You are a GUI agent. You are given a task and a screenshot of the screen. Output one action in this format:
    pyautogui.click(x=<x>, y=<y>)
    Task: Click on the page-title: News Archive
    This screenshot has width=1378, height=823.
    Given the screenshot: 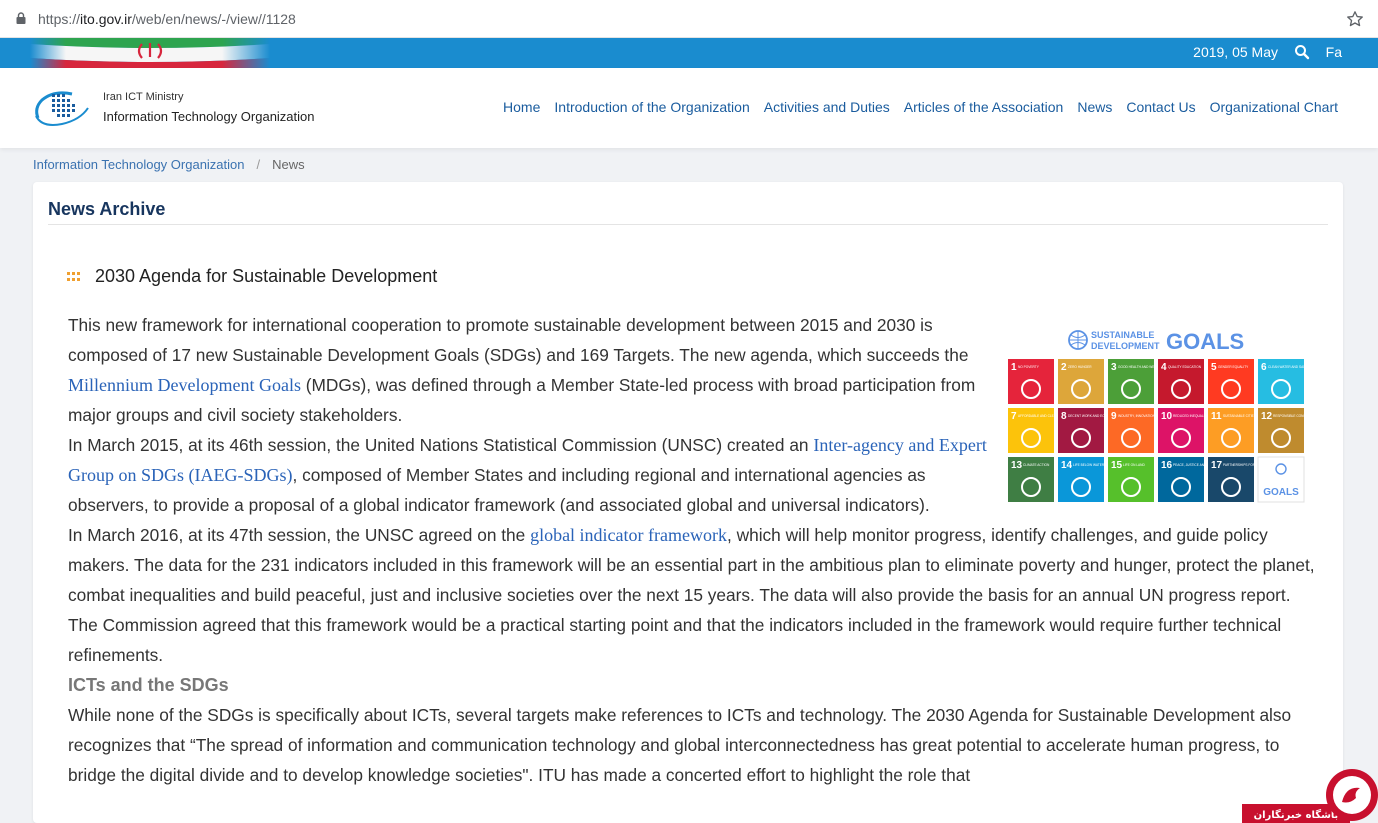 What is the action you would take?
    pyautogui.click(x=107, y=209)
    